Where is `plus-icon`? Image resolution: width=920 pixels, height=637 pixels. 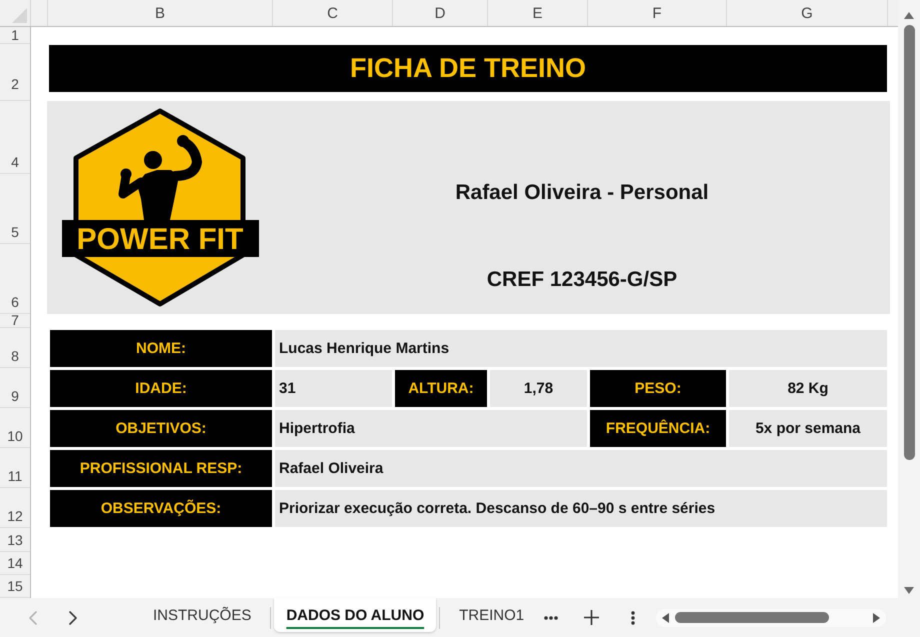 plus-icon is located at coordinates (592, 617).